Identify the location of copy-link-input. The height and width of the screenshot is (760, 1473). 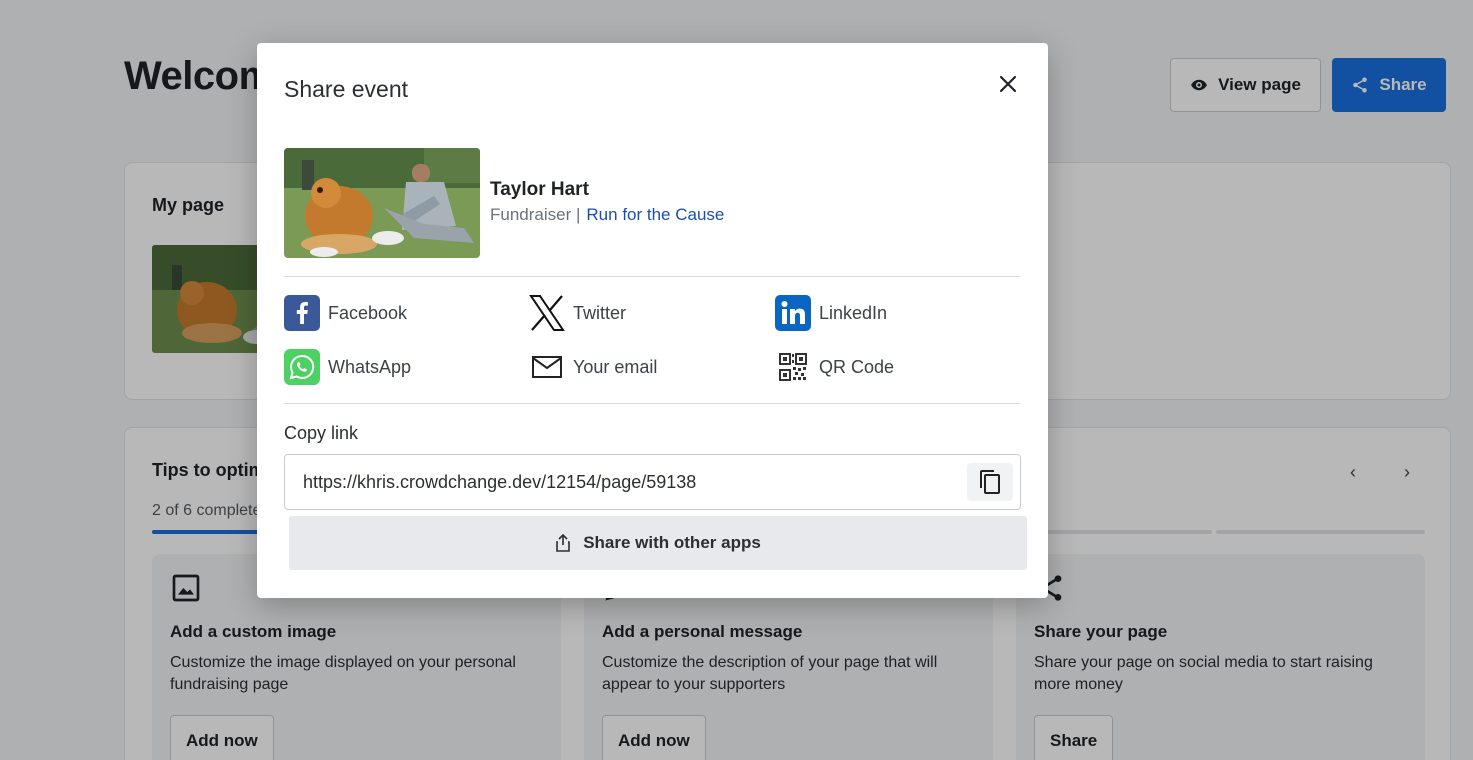
(620, 482).